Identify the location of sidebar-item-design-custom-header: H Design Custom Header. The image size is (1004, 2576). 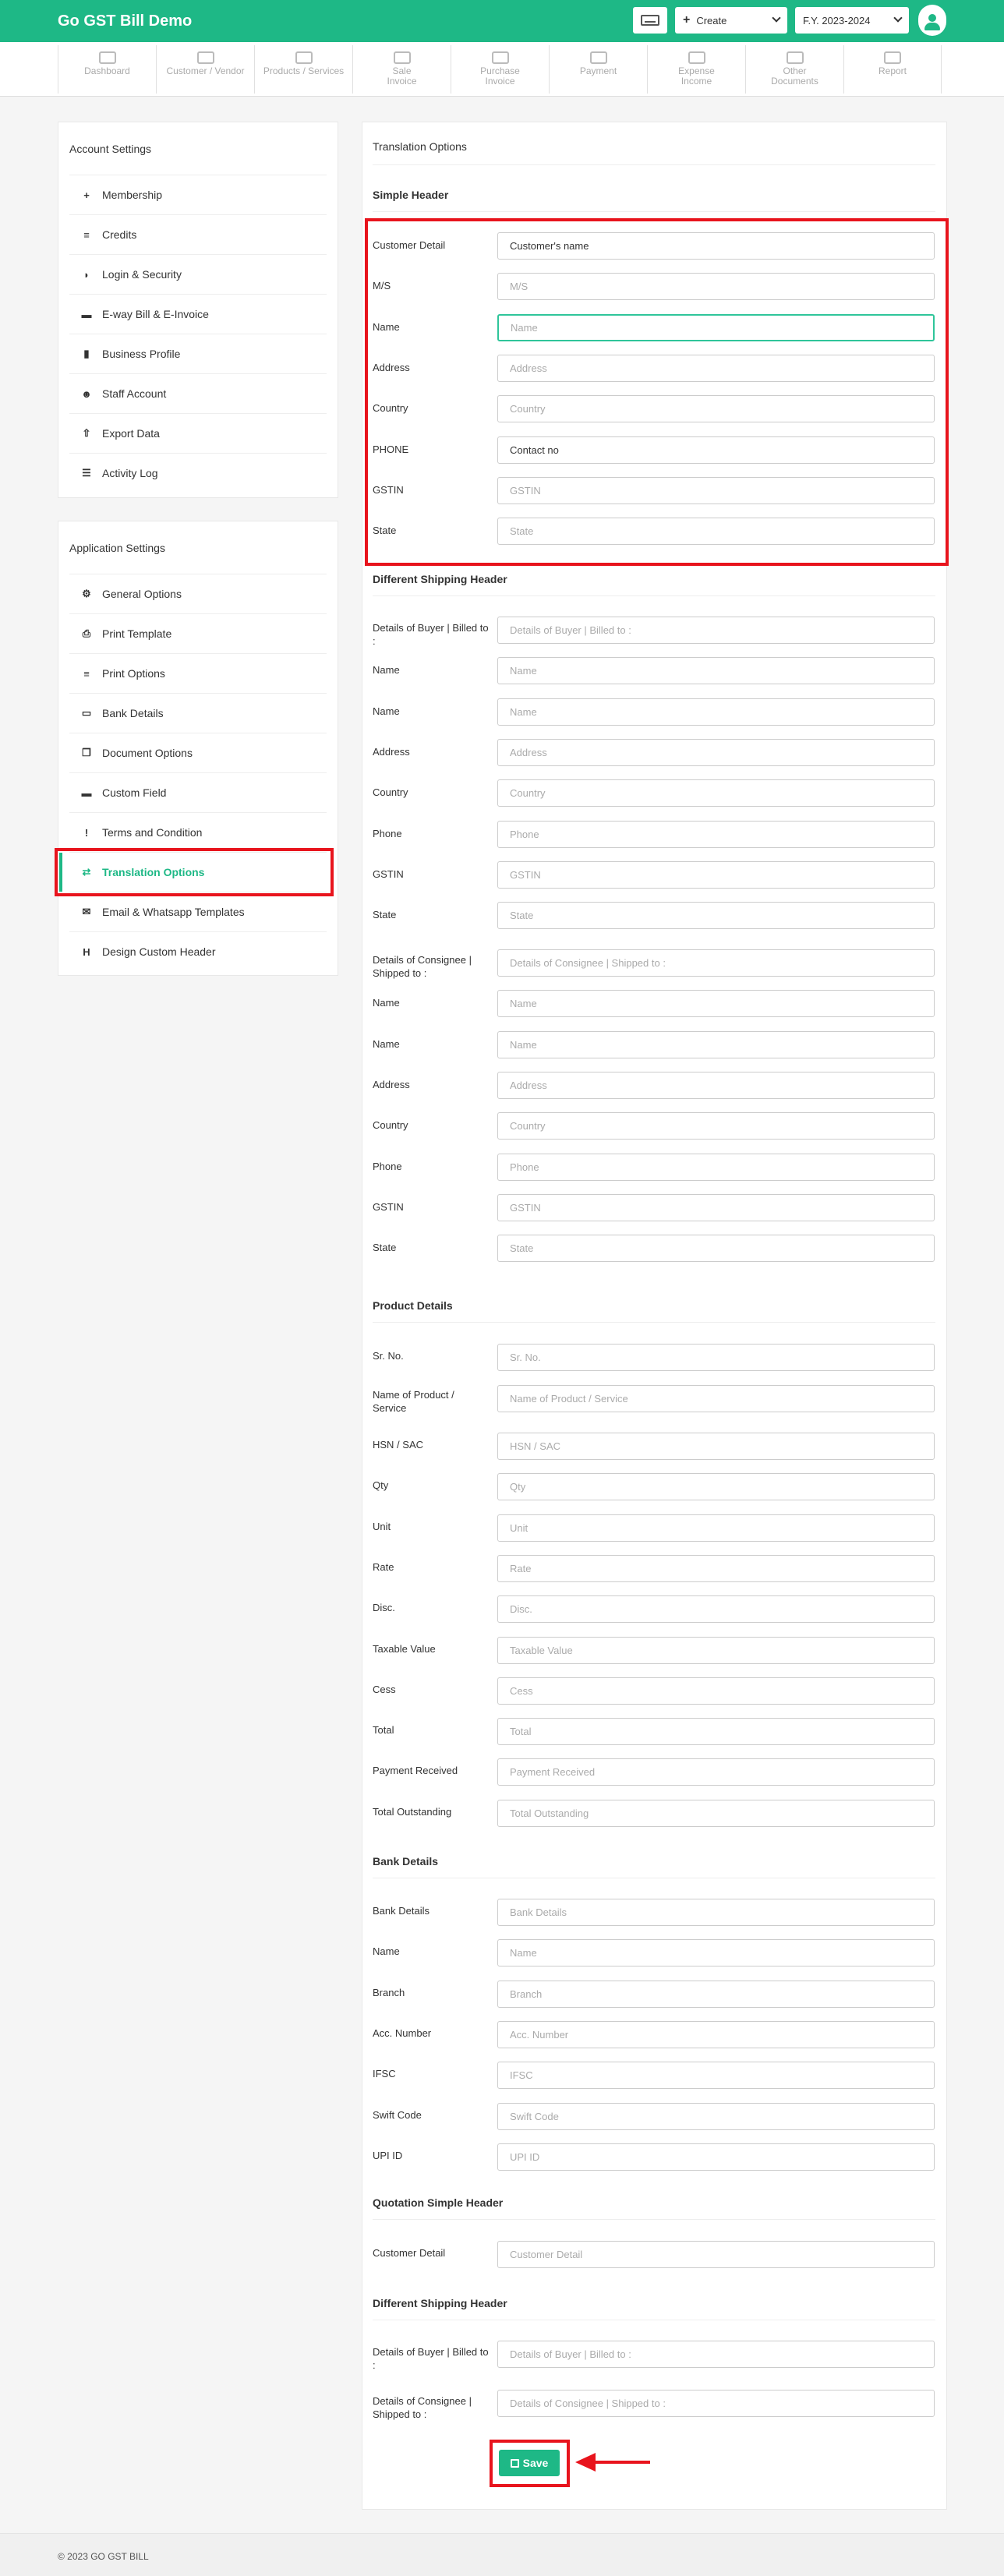
(198, 951).